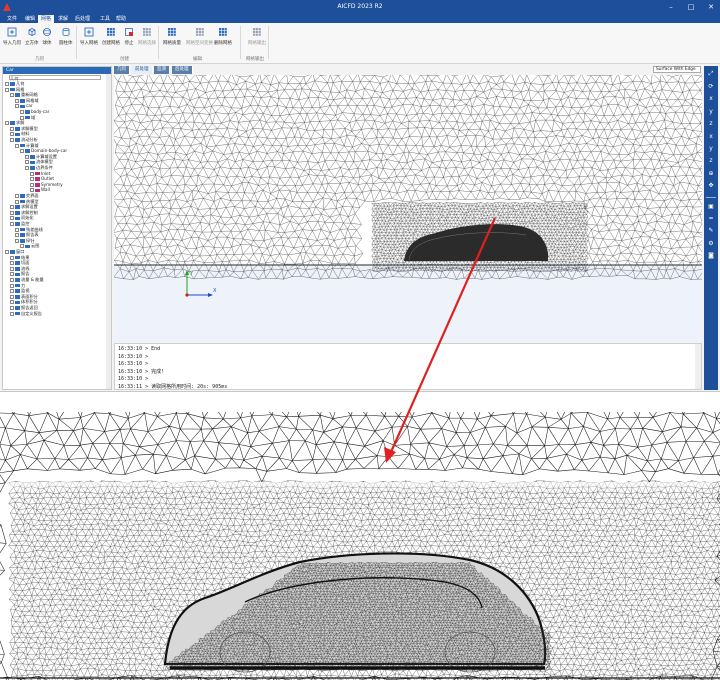 The height and width of the screenshot is (680, 720). Describe the element at coordinates (147, 36) in the screenshot. I see `ribbon-button: 网格选择` at that location.